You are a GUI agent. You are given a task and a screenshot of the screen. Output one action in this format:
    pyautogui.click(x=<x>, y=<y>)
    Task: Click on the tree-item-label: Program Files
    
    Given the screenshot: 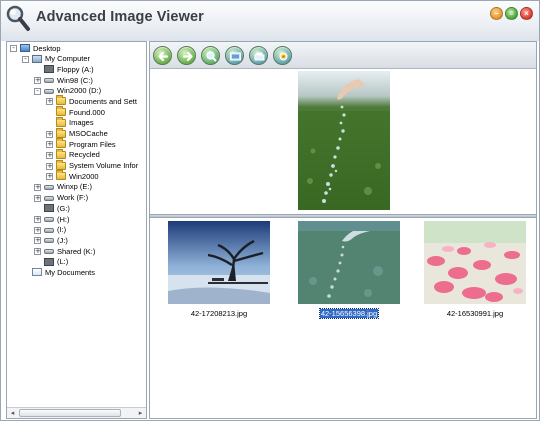 What is the action you would take?
    pyautogui.click(x=92, y=144)
    